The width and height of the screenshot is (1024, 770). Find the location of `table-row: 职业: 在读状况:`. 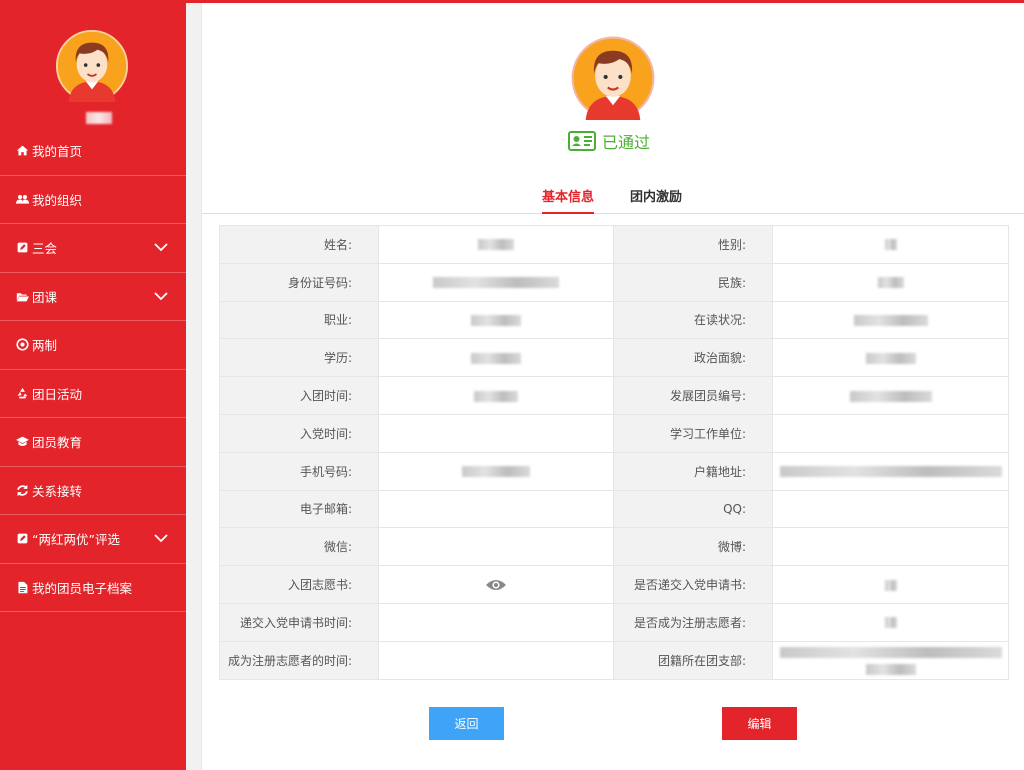

table-row: 职业: 在读状况: is located at coordinates (614, 320).